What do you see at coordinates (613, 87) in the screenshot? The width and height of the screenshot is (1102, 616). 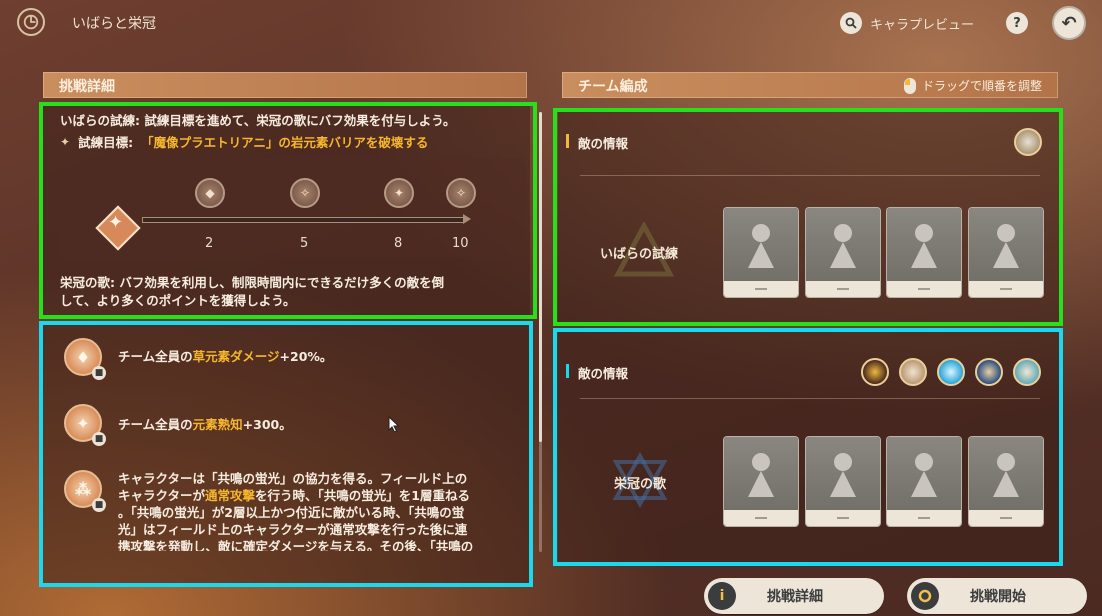 I see `section-title: チーム編成` at bounding box center [613, 87].